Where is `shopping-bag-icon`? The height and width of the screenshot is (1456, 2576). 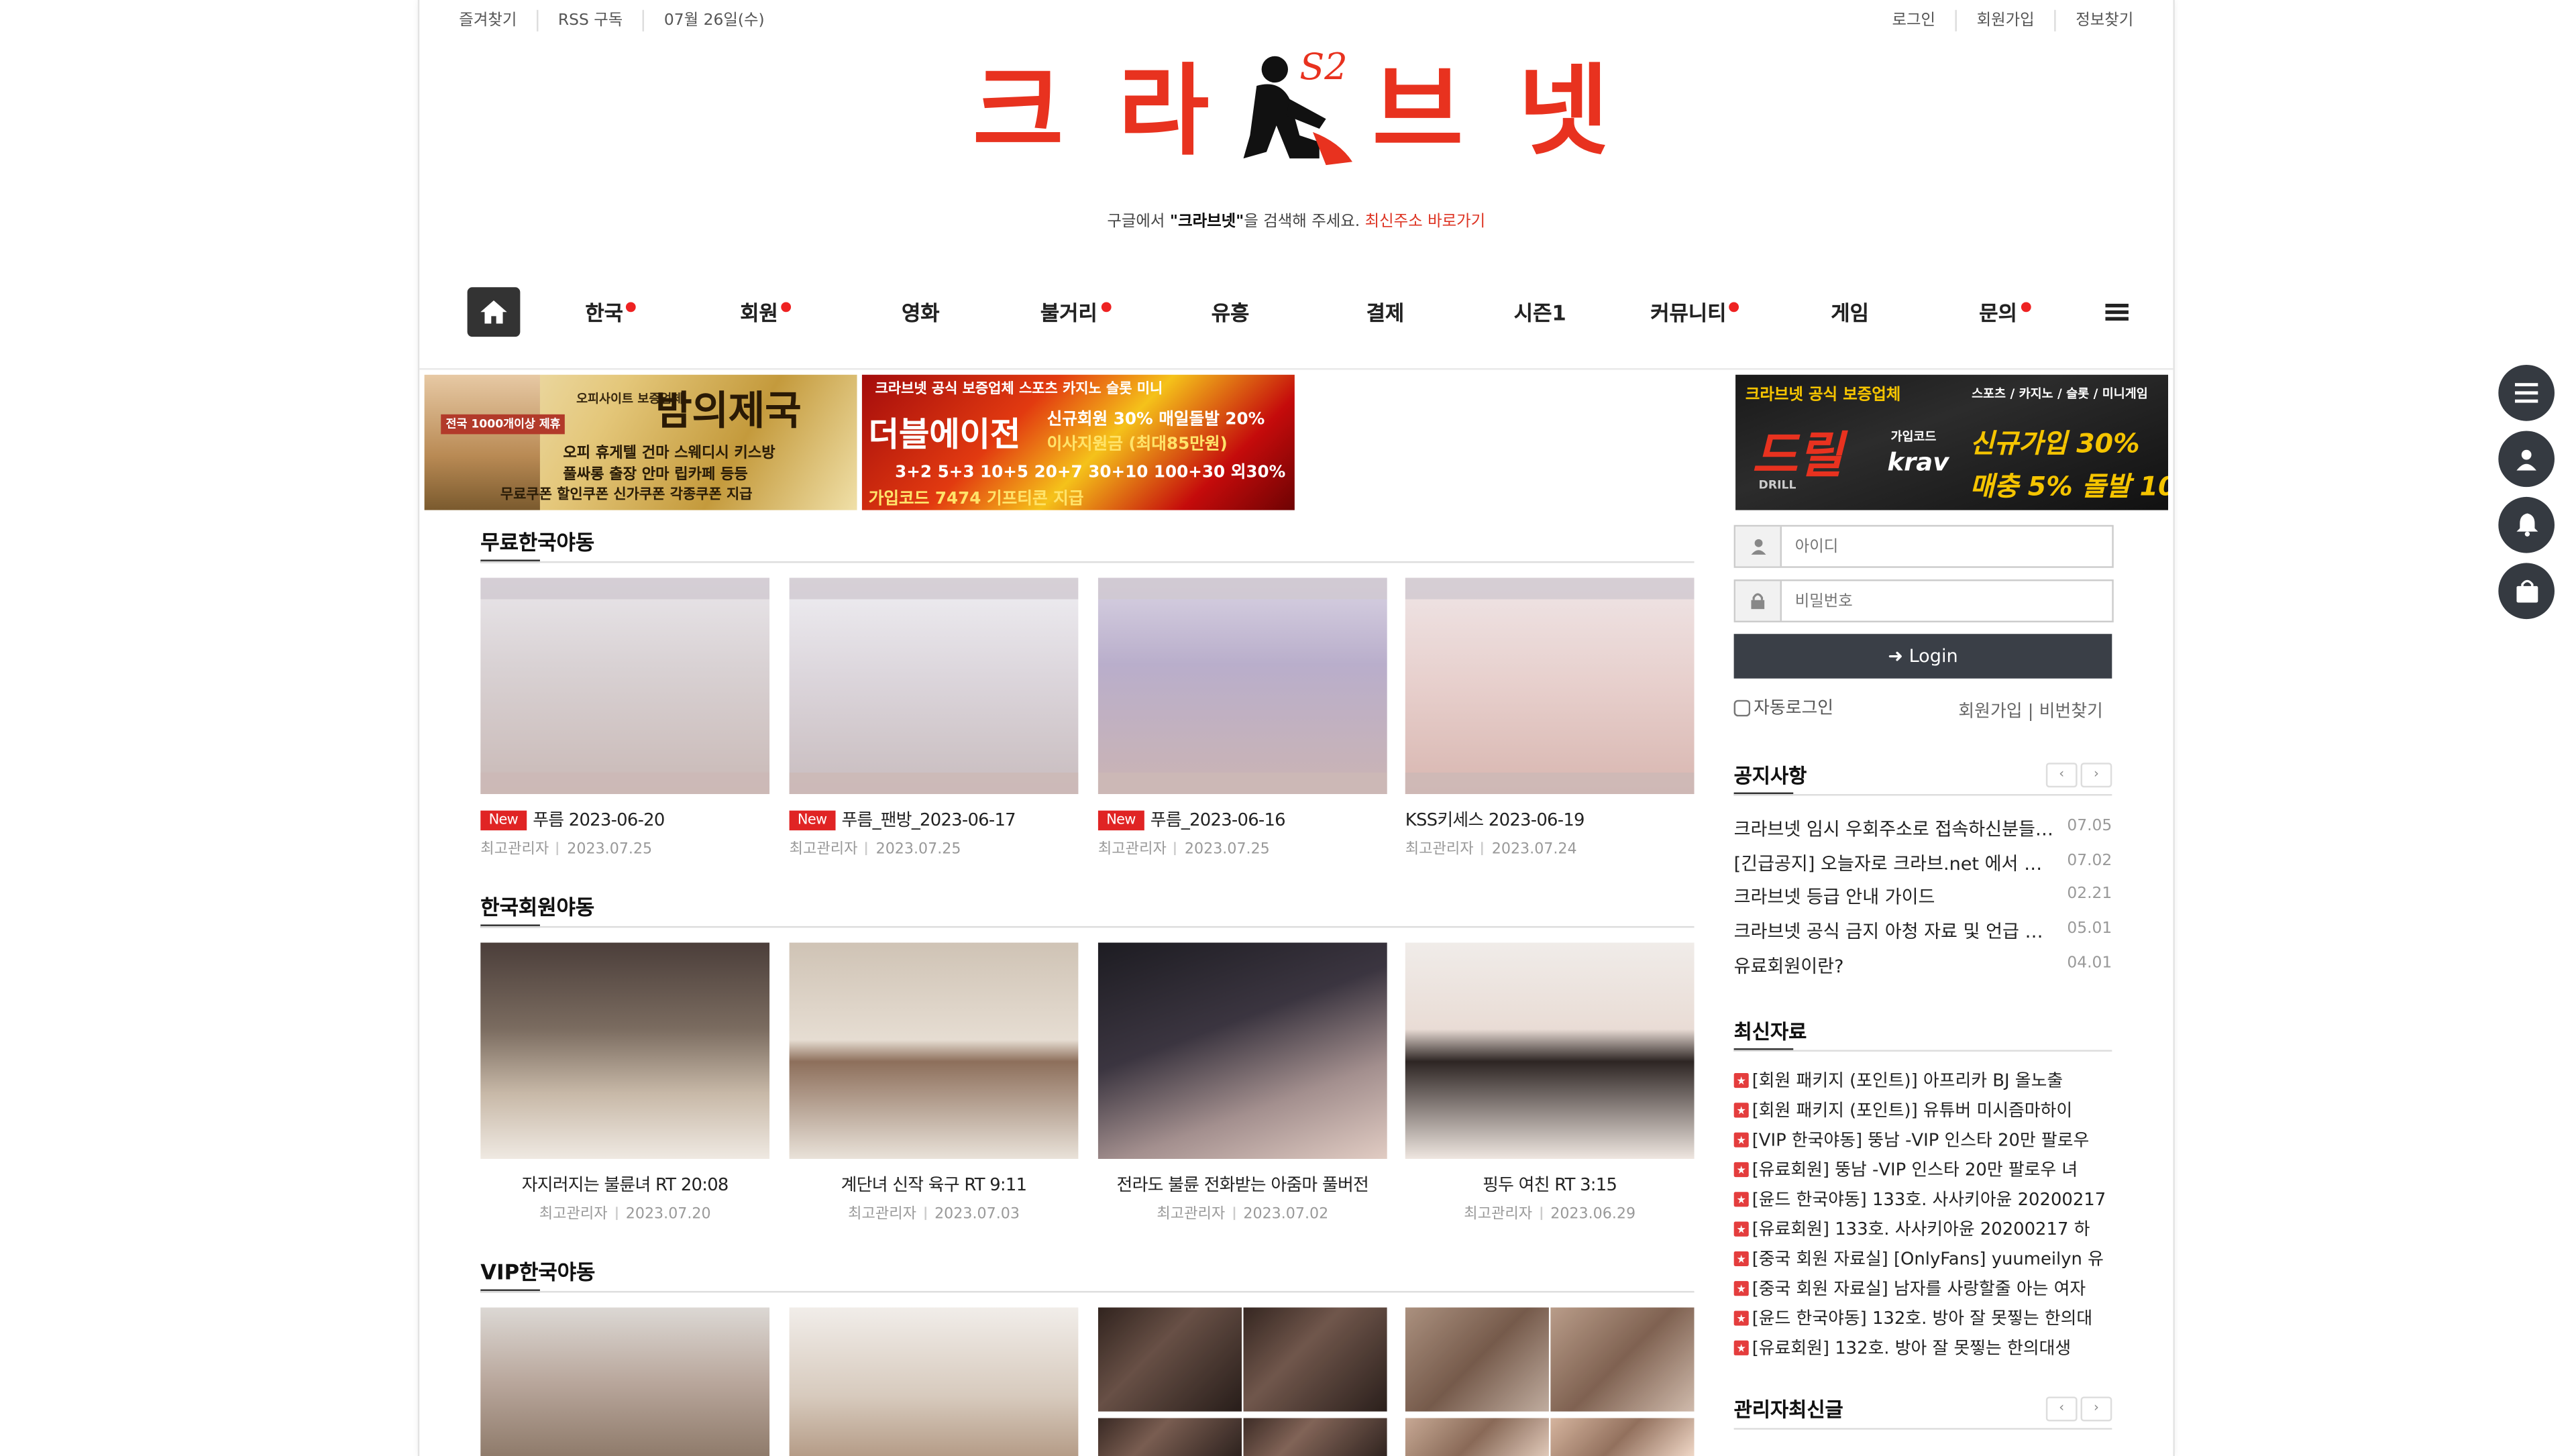 shopping-bag-icon is located at coordinates (2527, 591).